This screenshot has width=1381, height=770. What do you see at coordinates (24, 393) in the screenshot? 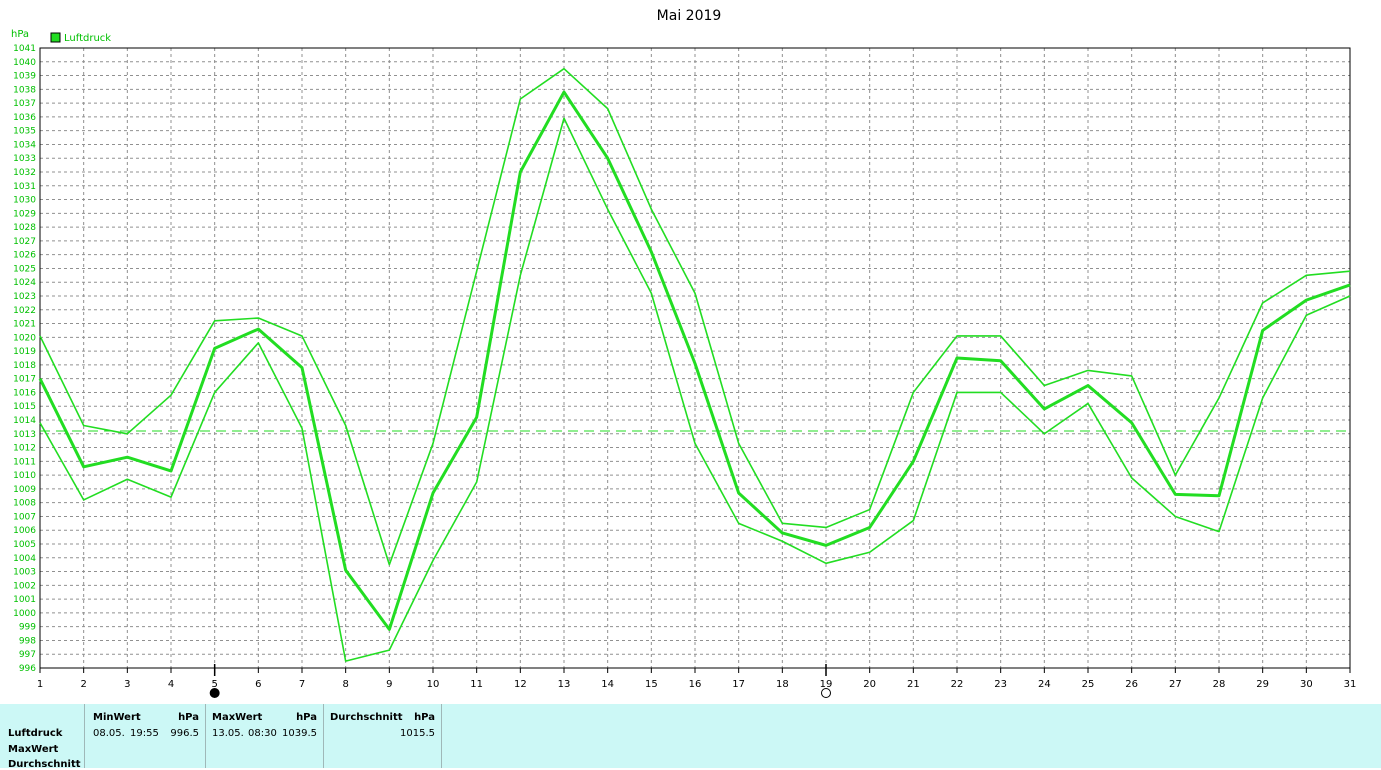
I see `y-tick-label: 1016` at bounding box center [24, 393].